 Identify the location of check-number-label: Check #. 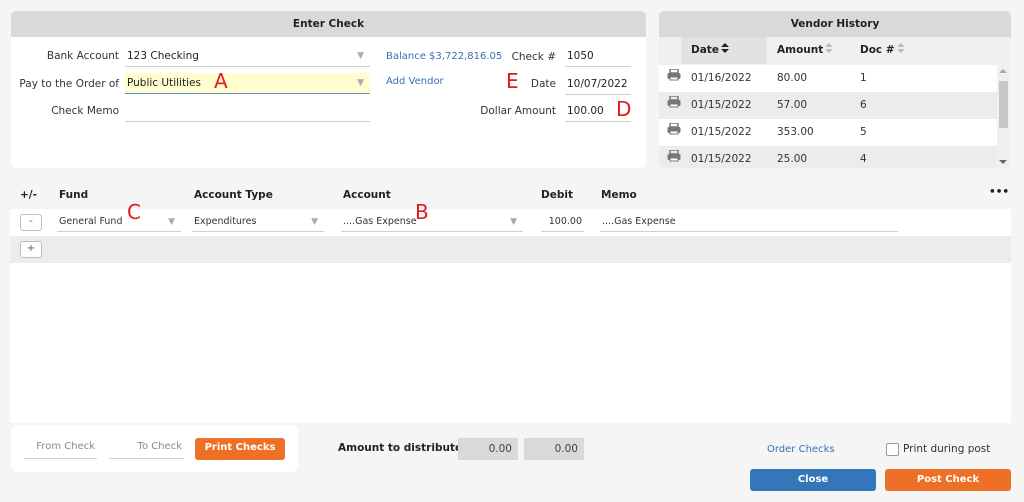
(533, 57).